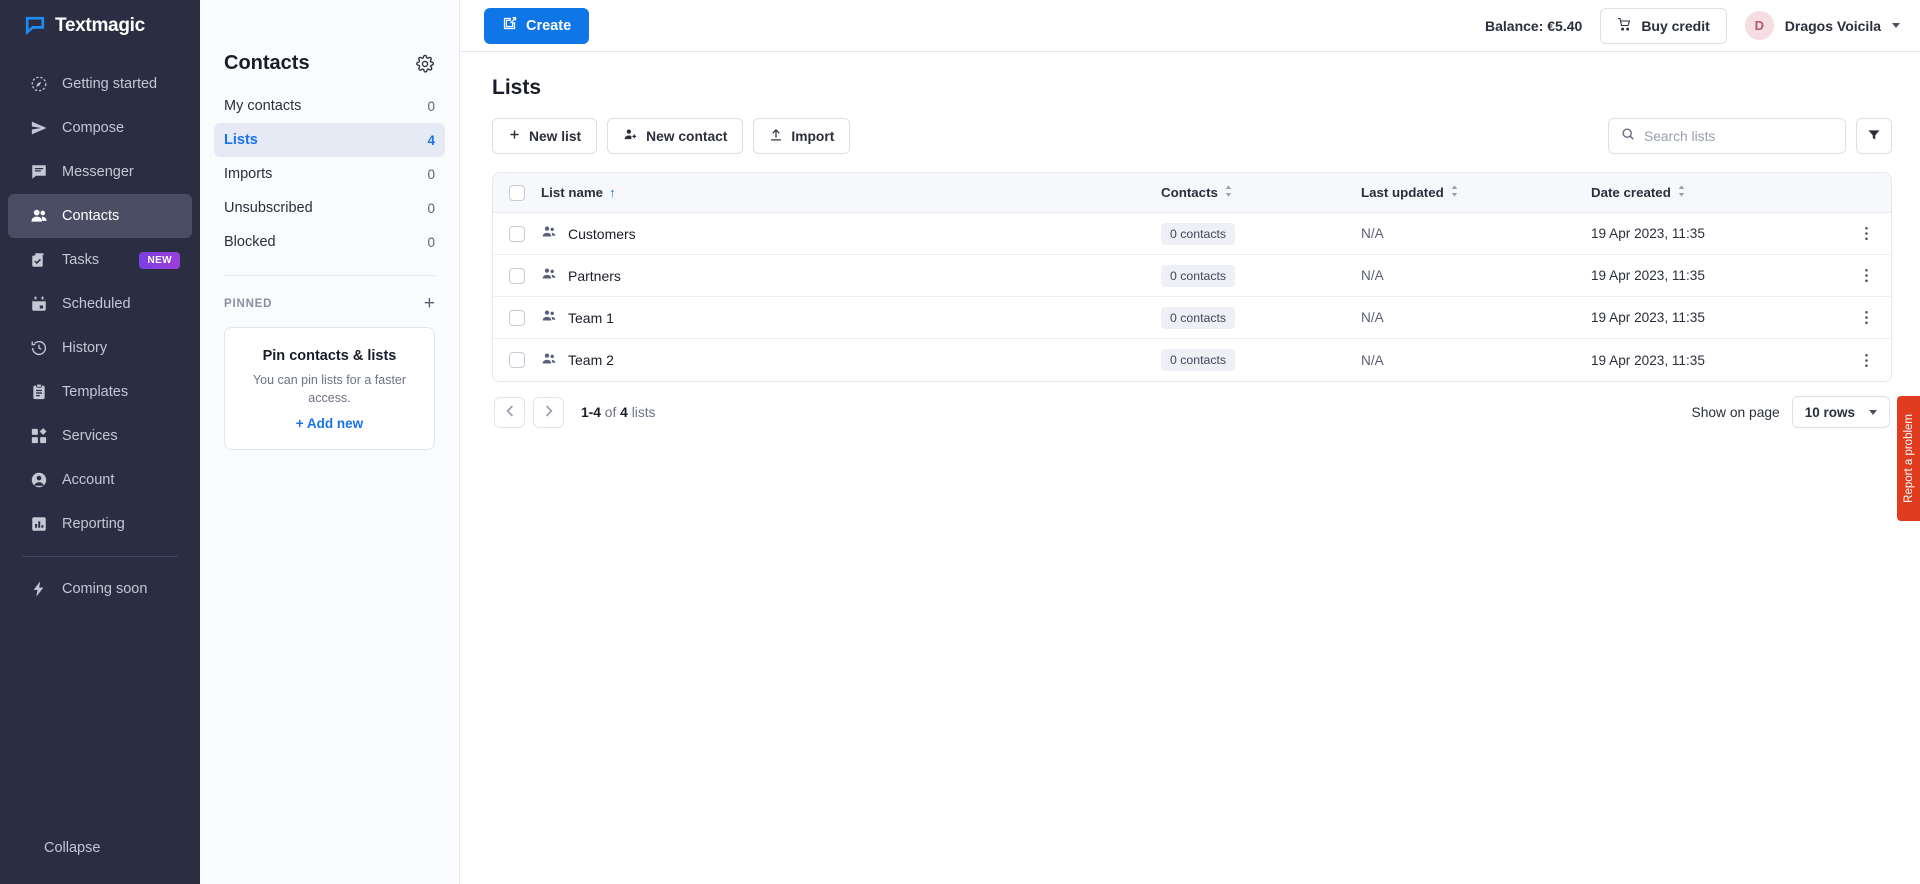  What do you see at coordinates (1822, 25) in the screenshot?
I see `user-menu: D Dragos Voicila` at bounding box center [1822, 25].